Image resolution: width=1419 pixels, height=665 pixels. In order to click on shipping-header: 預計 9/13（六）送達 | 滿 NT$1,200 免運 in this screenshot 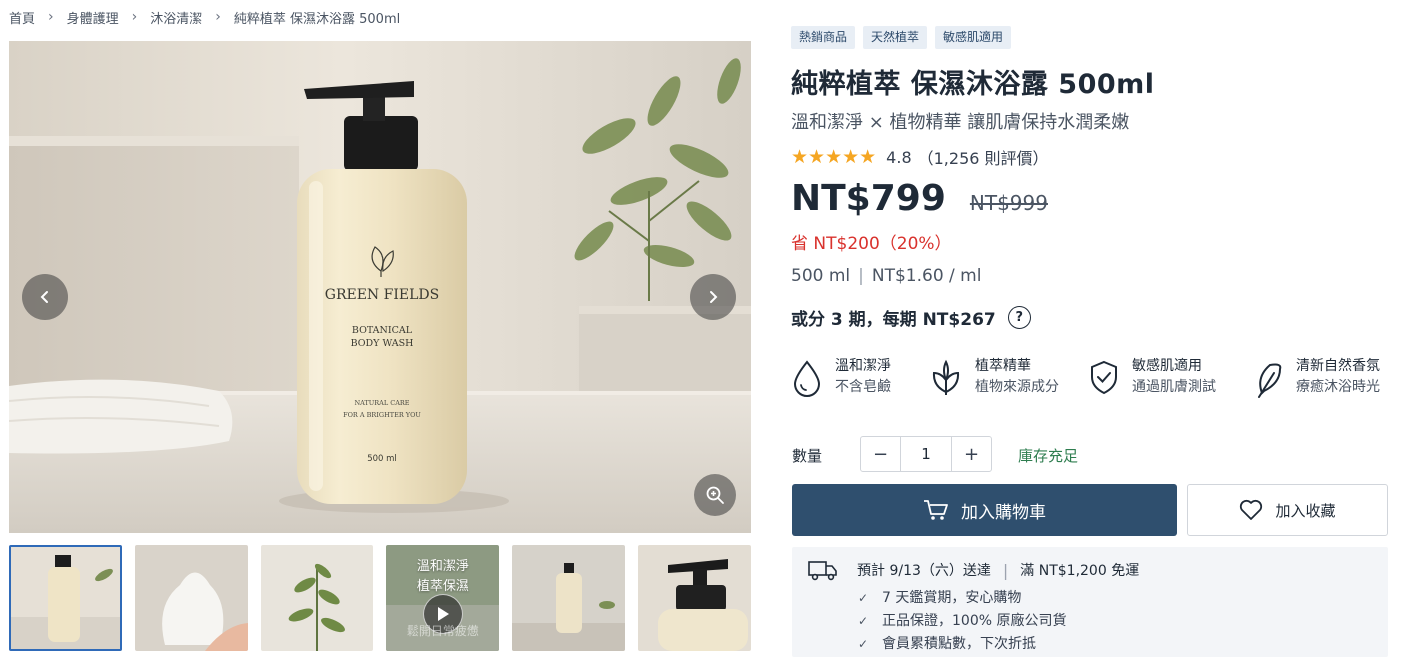, I will do `click(973, 570)`.